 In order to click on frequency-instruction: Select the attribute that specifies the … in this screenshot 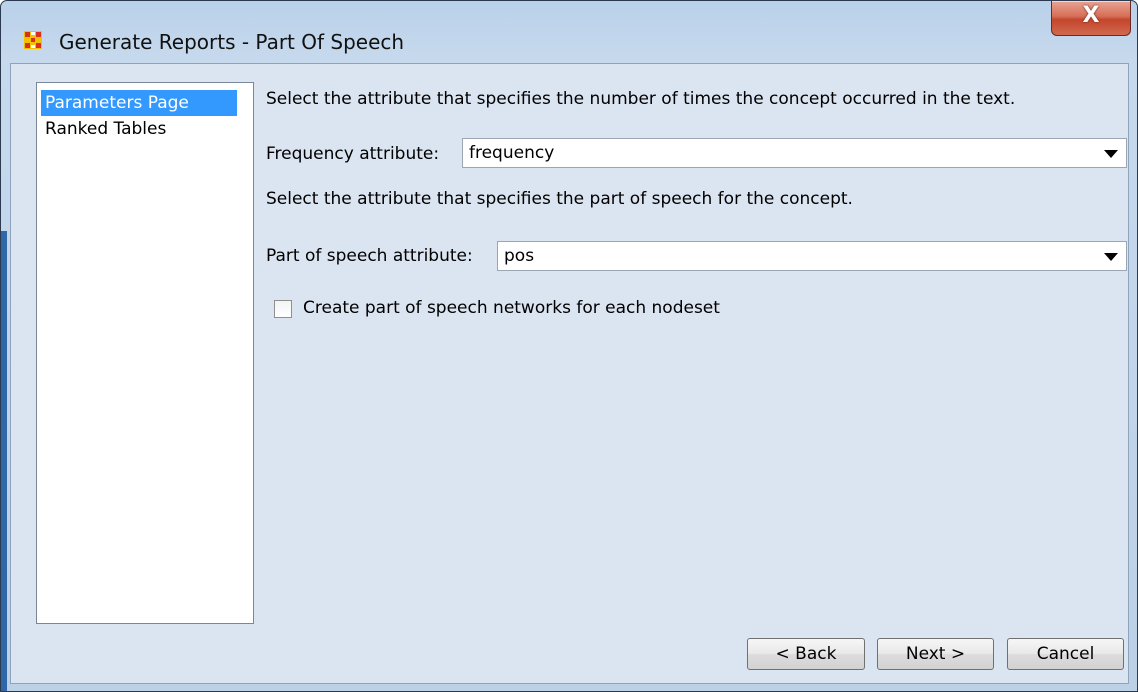, I will do `click(641, 99)`.